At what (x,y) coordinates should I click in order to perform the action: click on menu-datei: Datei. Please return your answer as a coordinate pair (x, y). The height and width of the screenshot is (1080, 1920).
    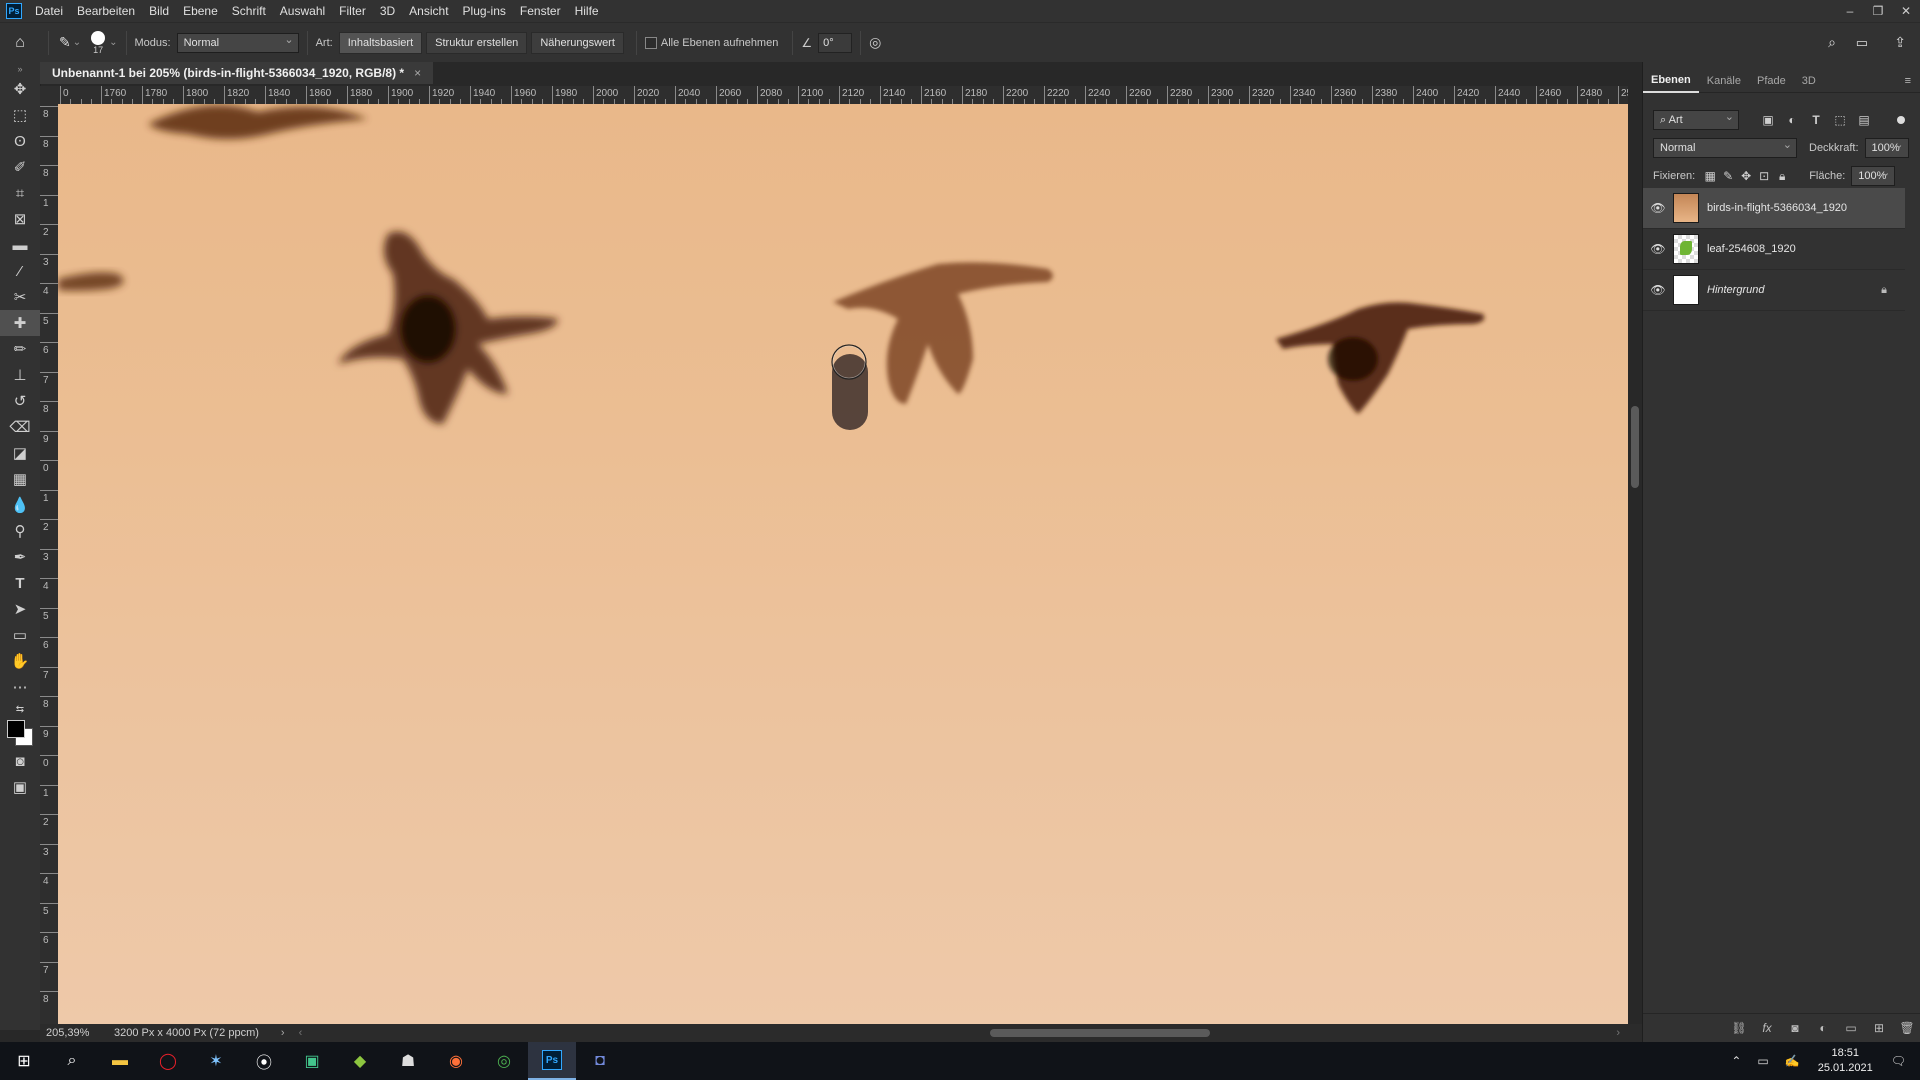
    Looking at the image, I should click on (49, 11).